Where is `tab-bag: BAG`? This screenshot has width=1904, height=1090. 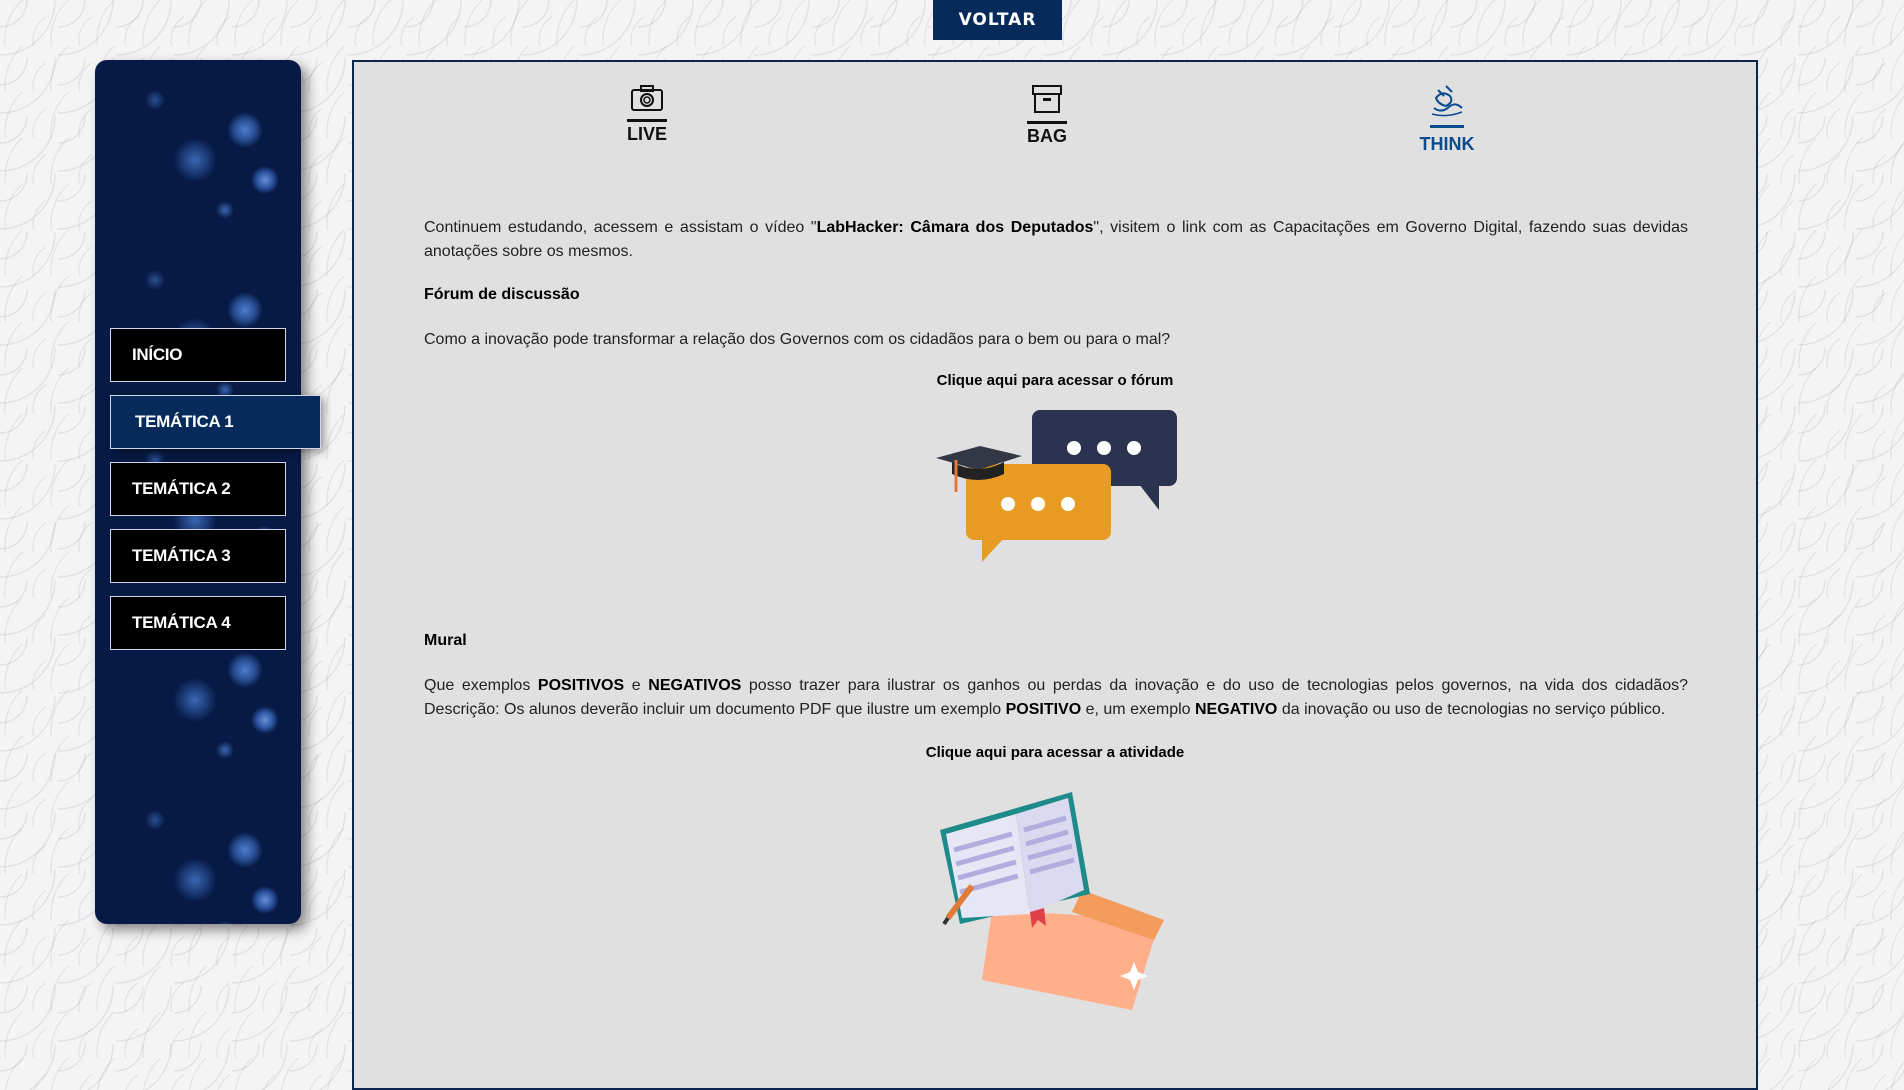 tab-bag: BAG is located at coordinates (1047, 115).